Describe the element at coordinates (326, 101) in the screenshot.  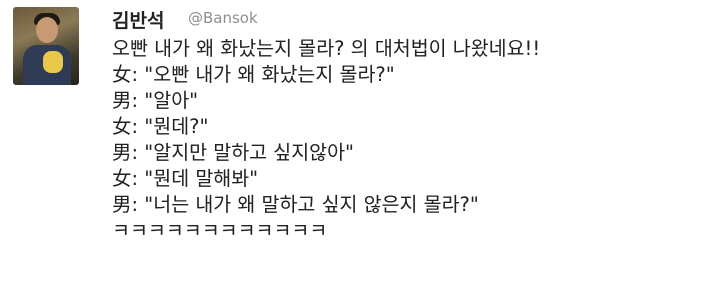
I see `tweet-line: 男: "알아"` at that location.